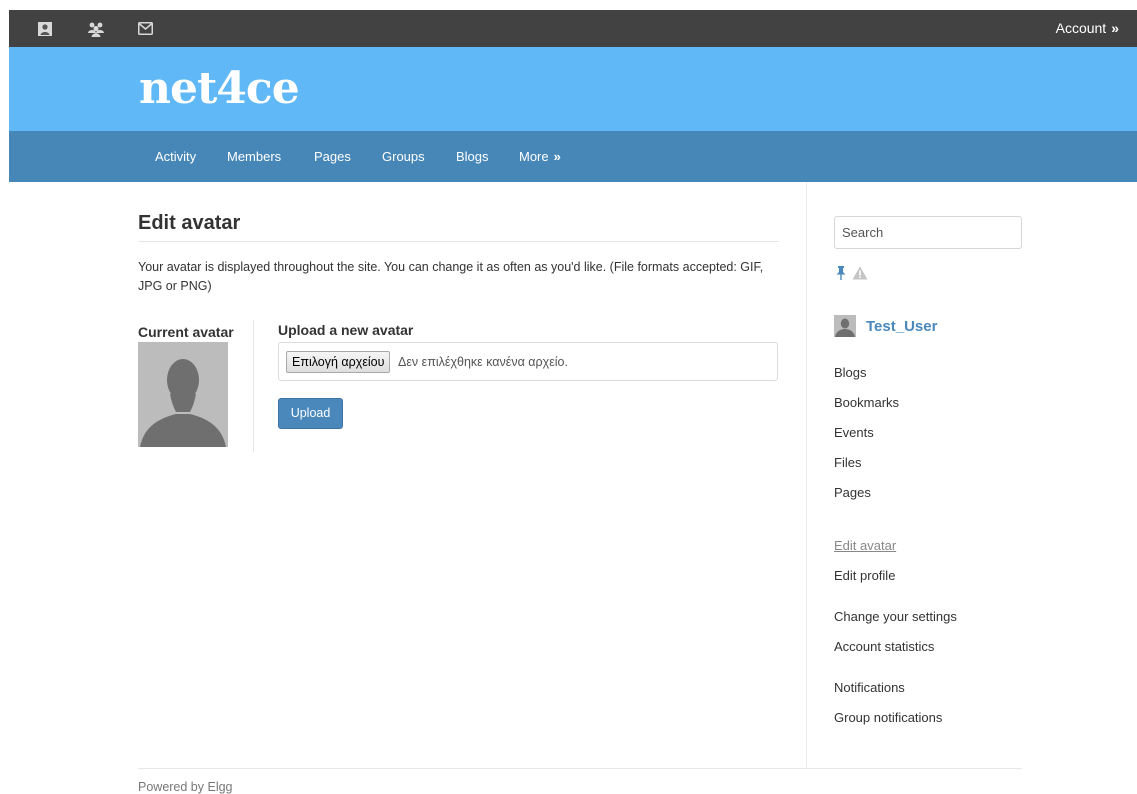  I want to click on sidebar-item-bookmarks: Bookmarks, so click(866, 402).